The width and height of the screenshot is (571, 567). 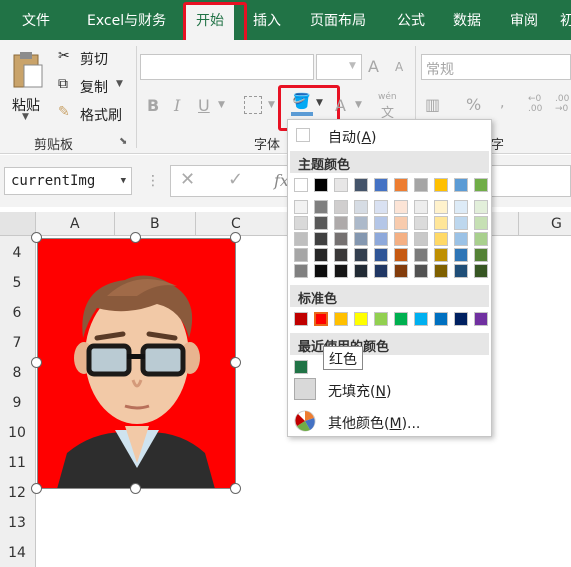 I want to click on resize-handle-bottom-left, so click(x=36, y=488).